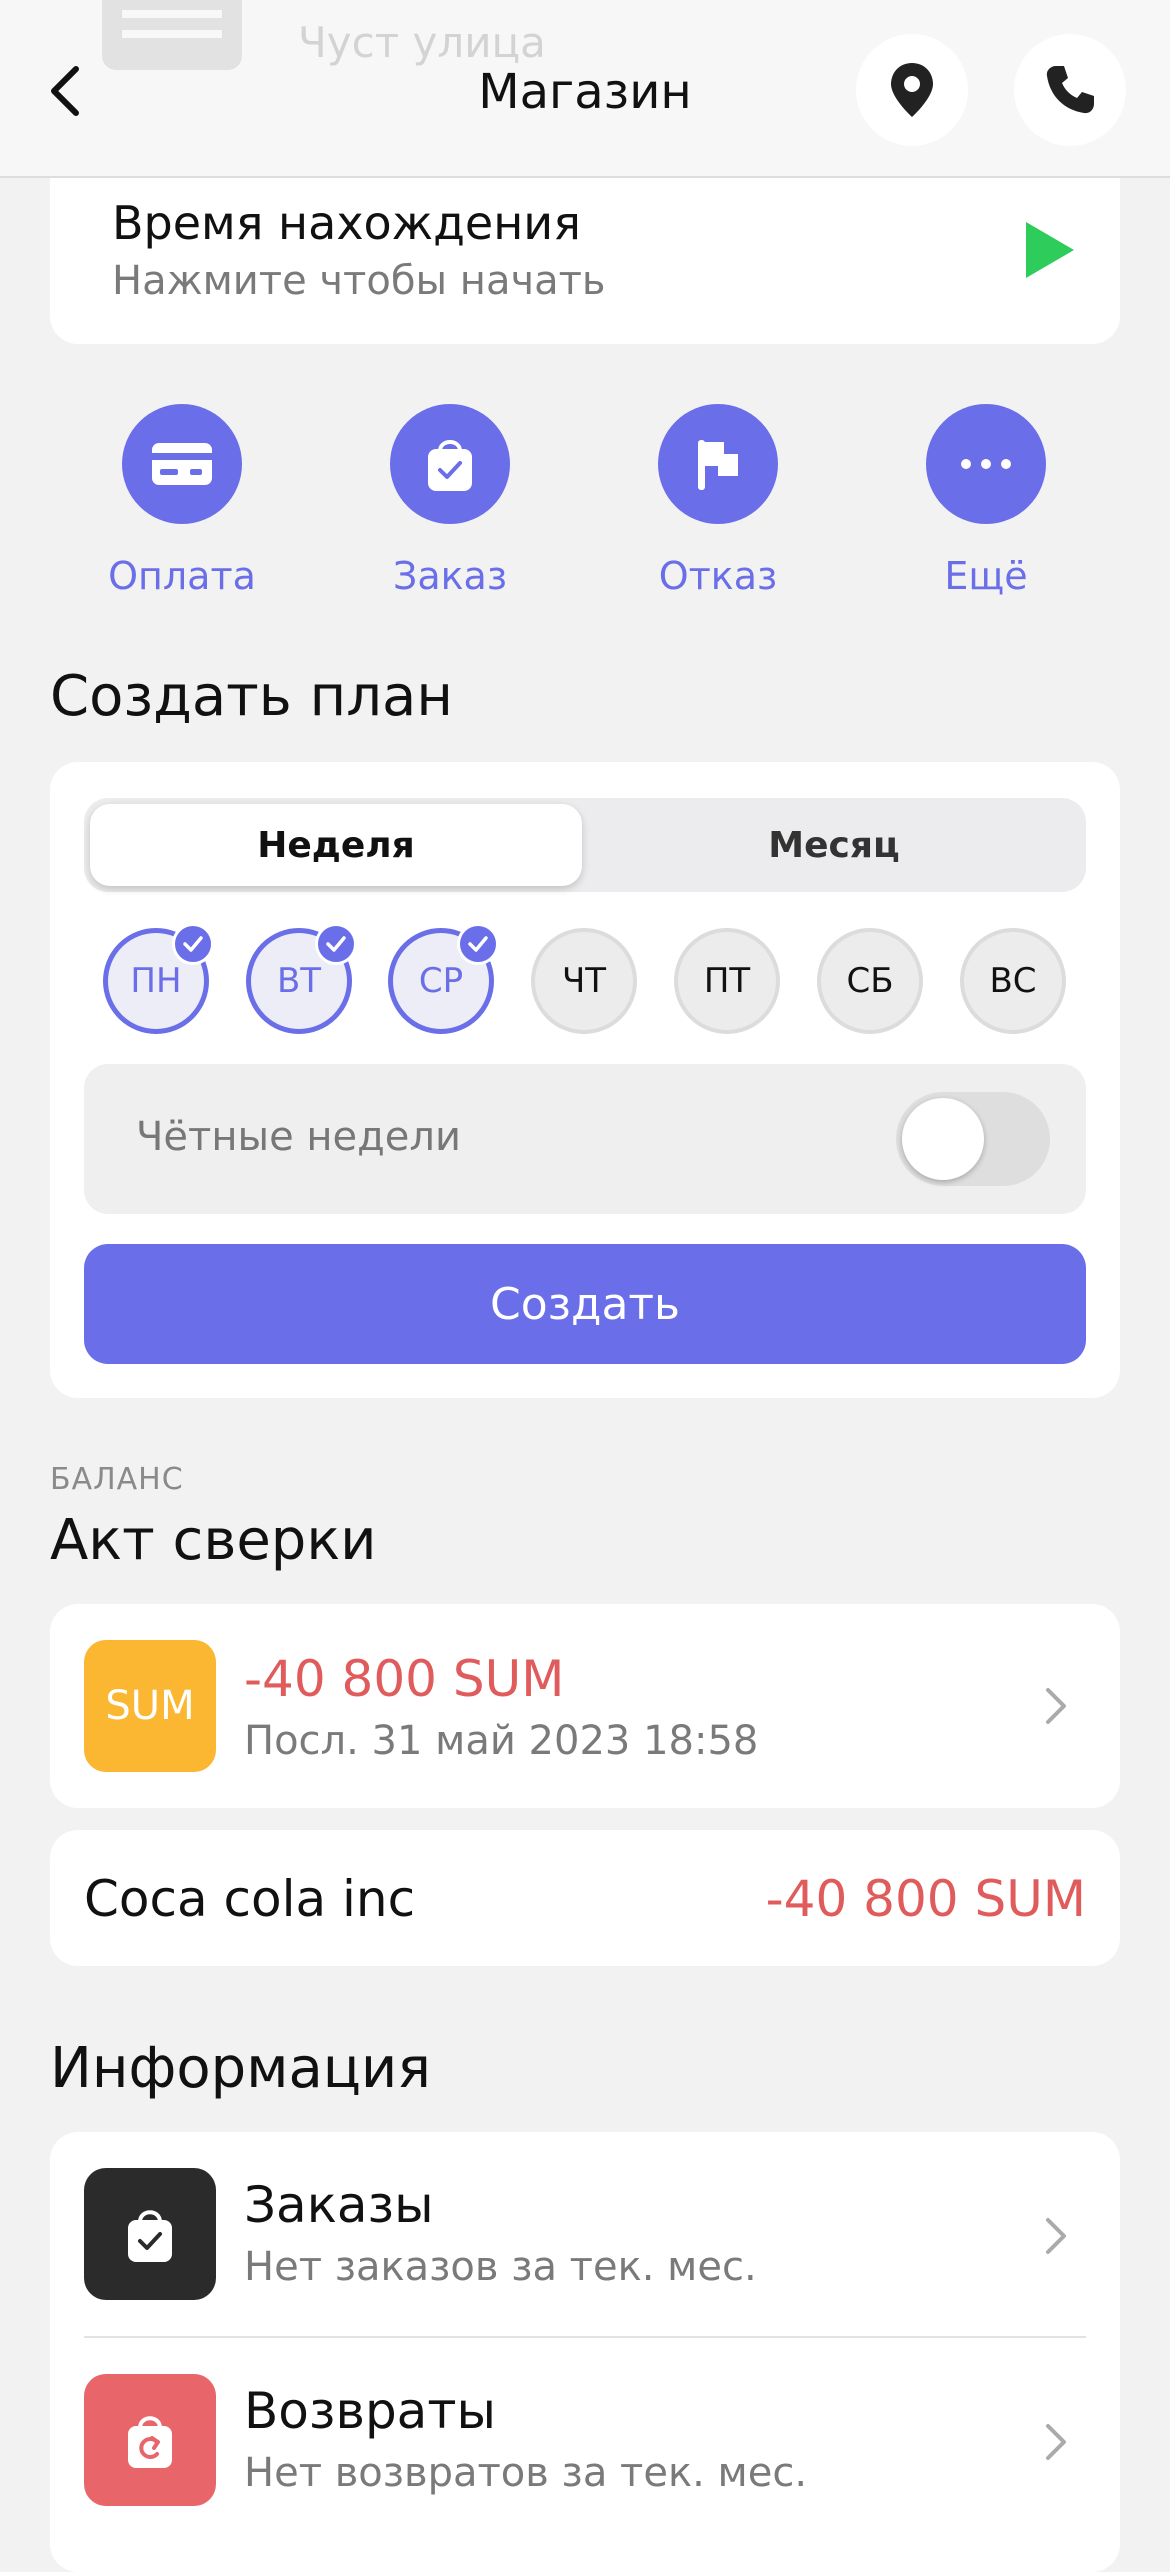 This screenshot has width=1170, height=2572. What do you see at coordinates (834, 845) in the screenshot?
I see `tab-month: Месяц` at bounding box center [834, 845].